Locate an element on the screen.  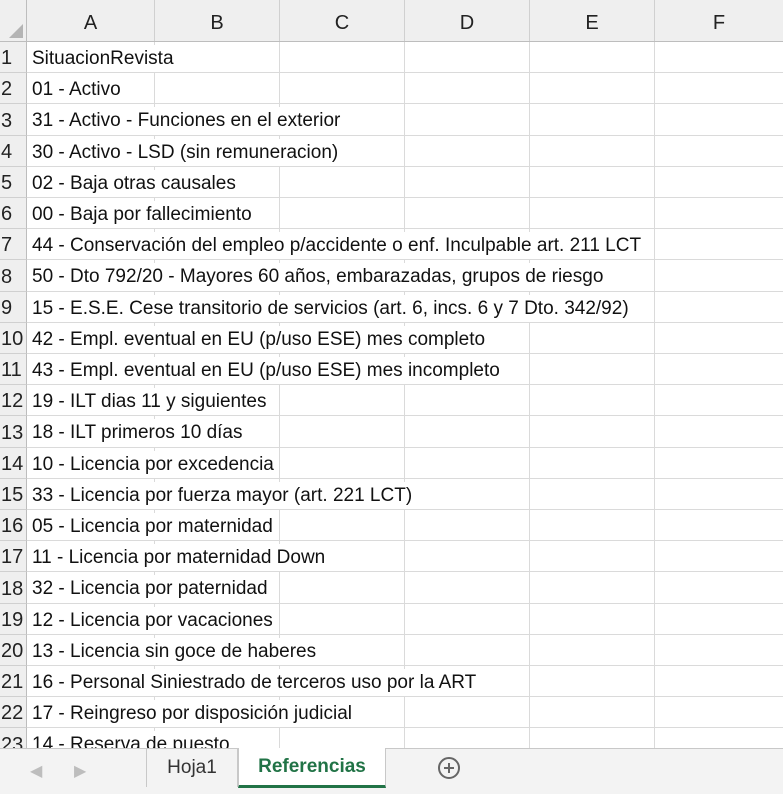
select-all-button is located at coordinates (13, 20).